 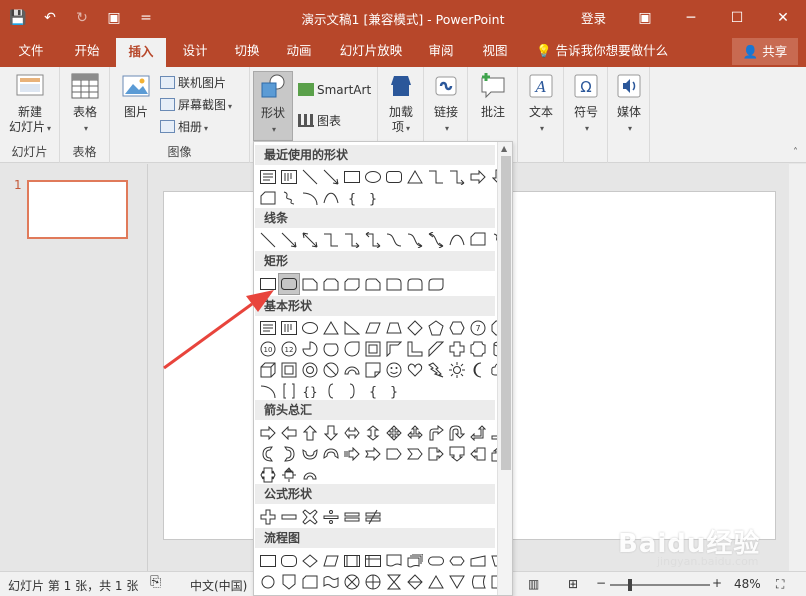 What do you see at coordinates (373, 454) in the screenshot?
I see `shape-notched-right-arrow` at bounding box center [373, 454].